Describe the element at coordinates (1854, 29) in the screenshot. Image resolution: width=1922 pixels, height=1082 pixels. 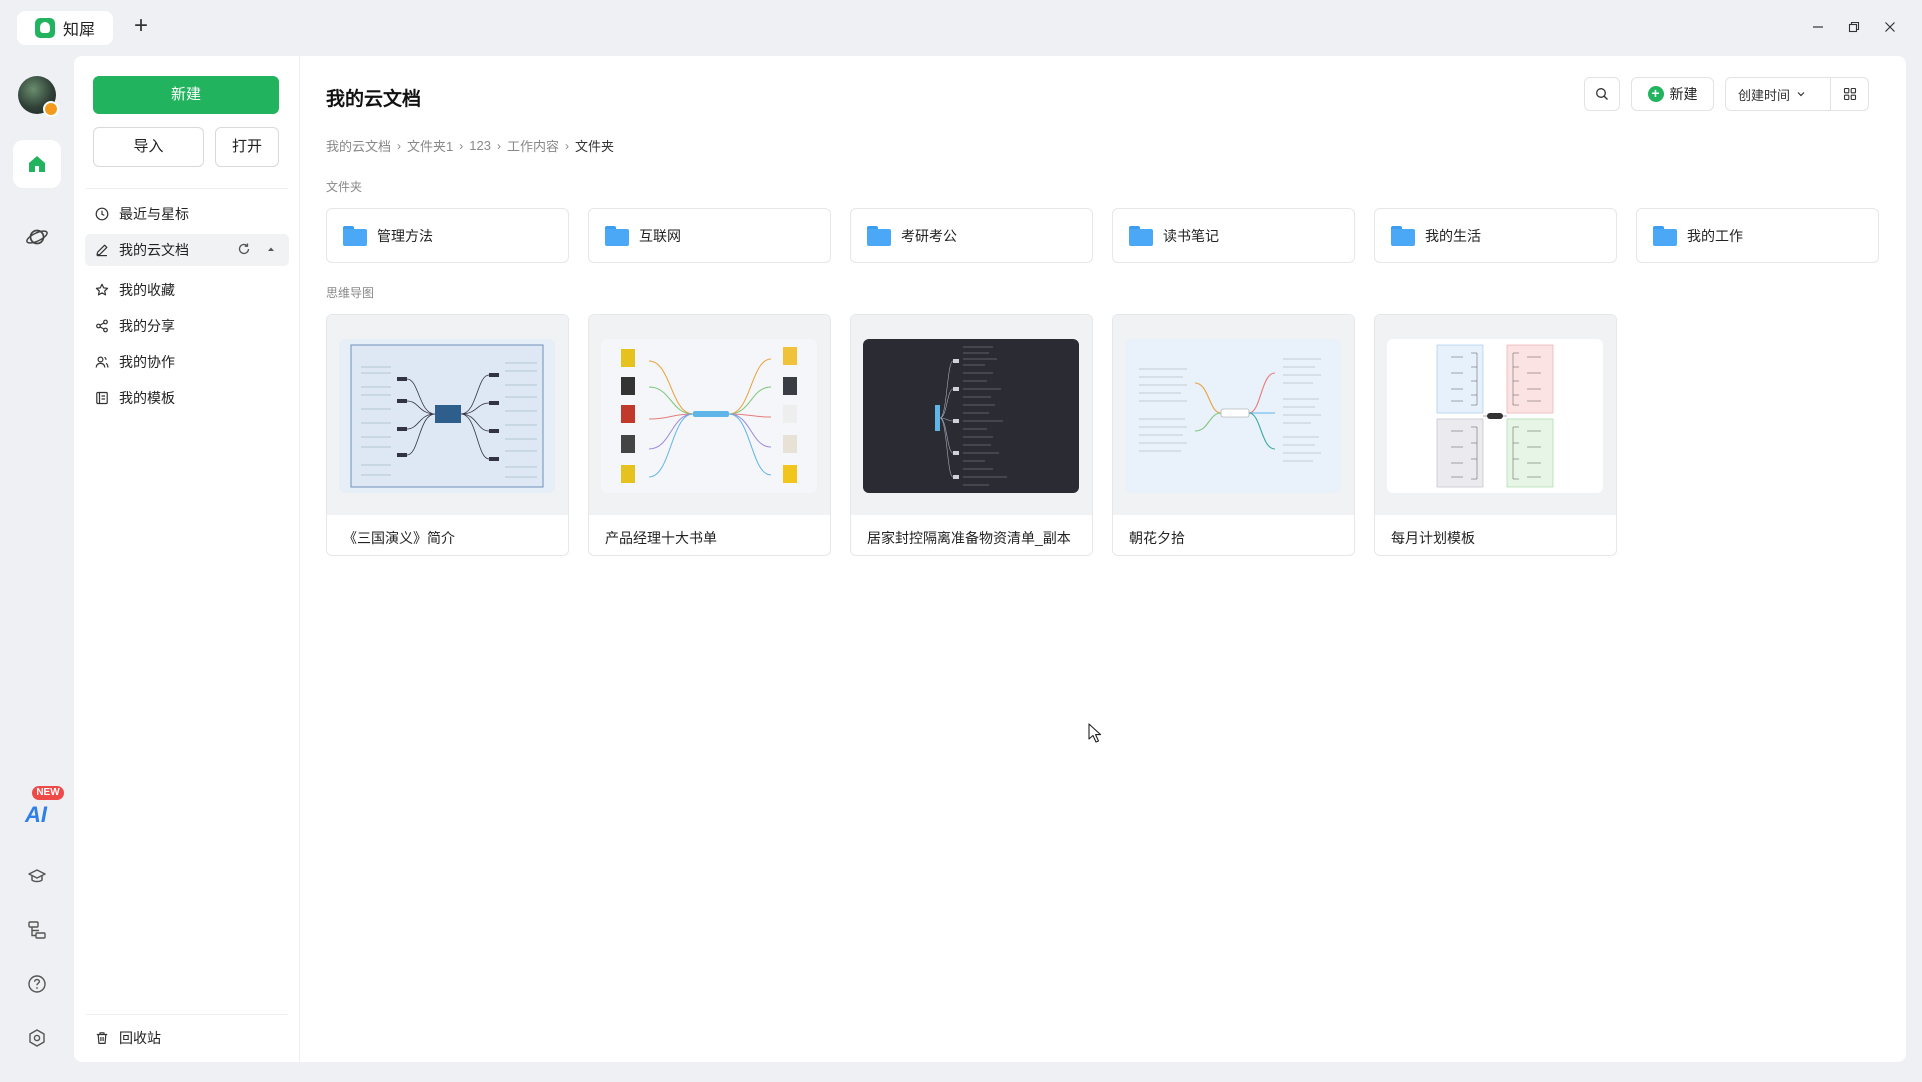
I see `restore-button` at that location.